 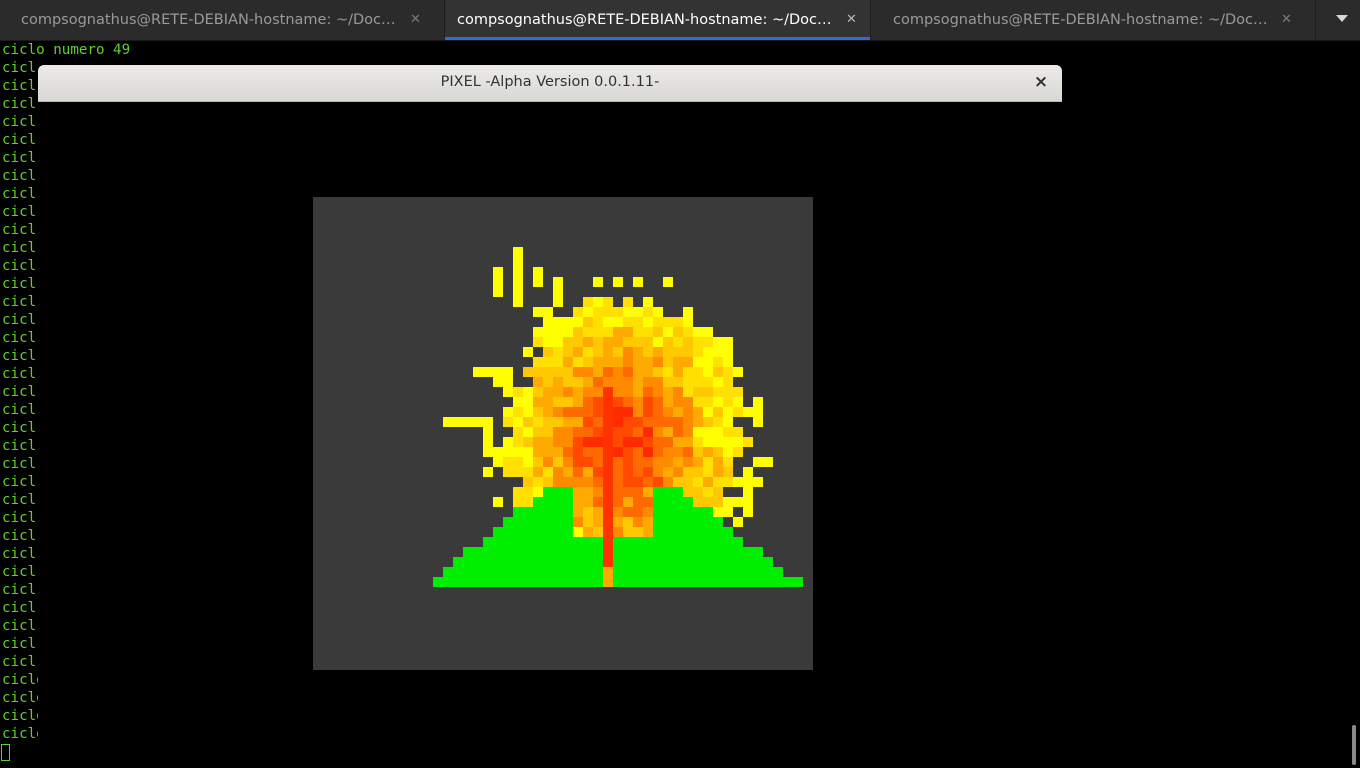 What do you see at coordinates (66, 50) in the screenshot?
I see `terminal-line: ciclo numero 49` at bounding box center [66, 50].